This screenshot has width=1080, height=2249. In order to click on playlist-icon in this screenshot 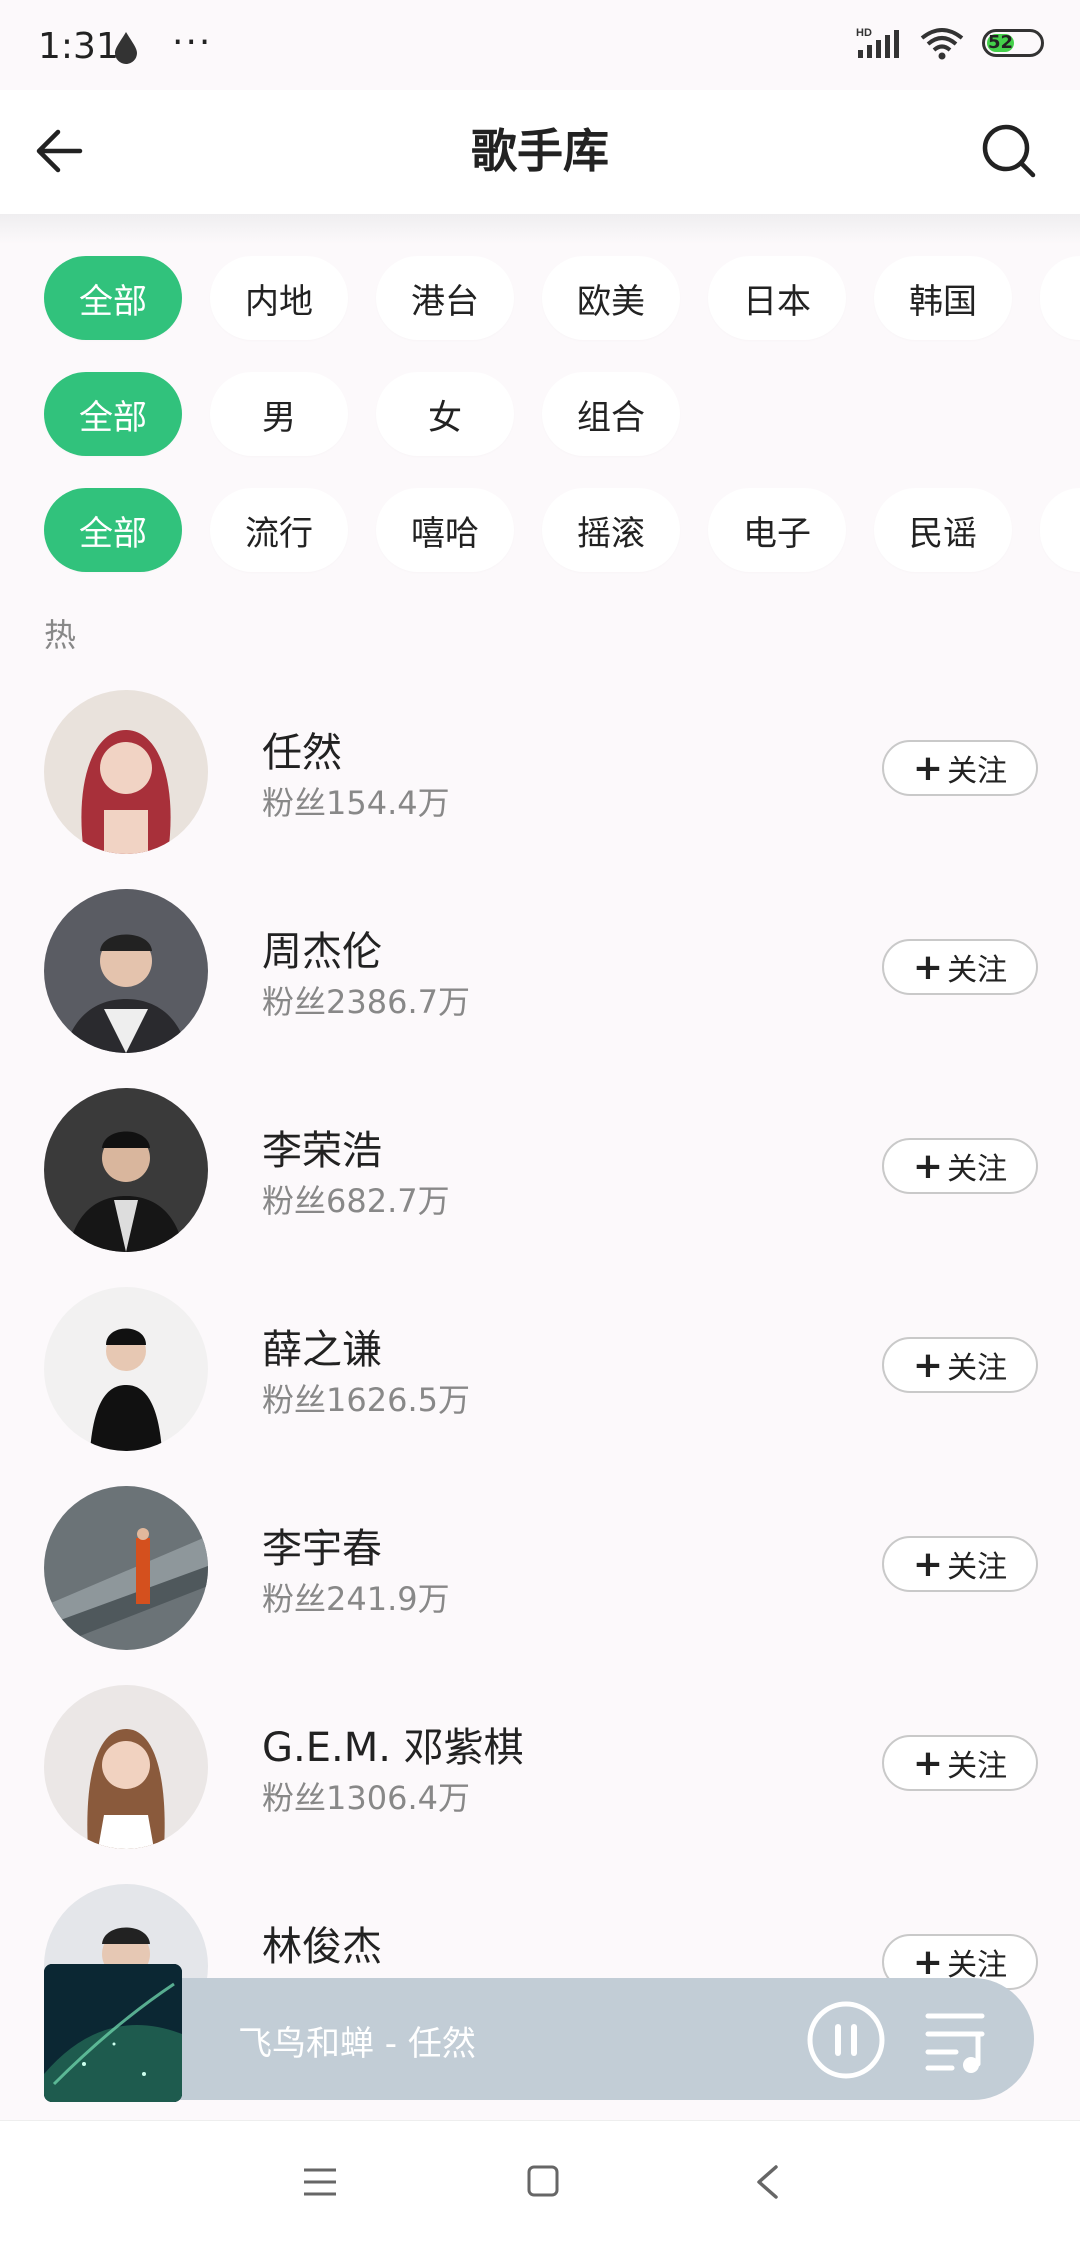, I will do `click(955, 2043)`.